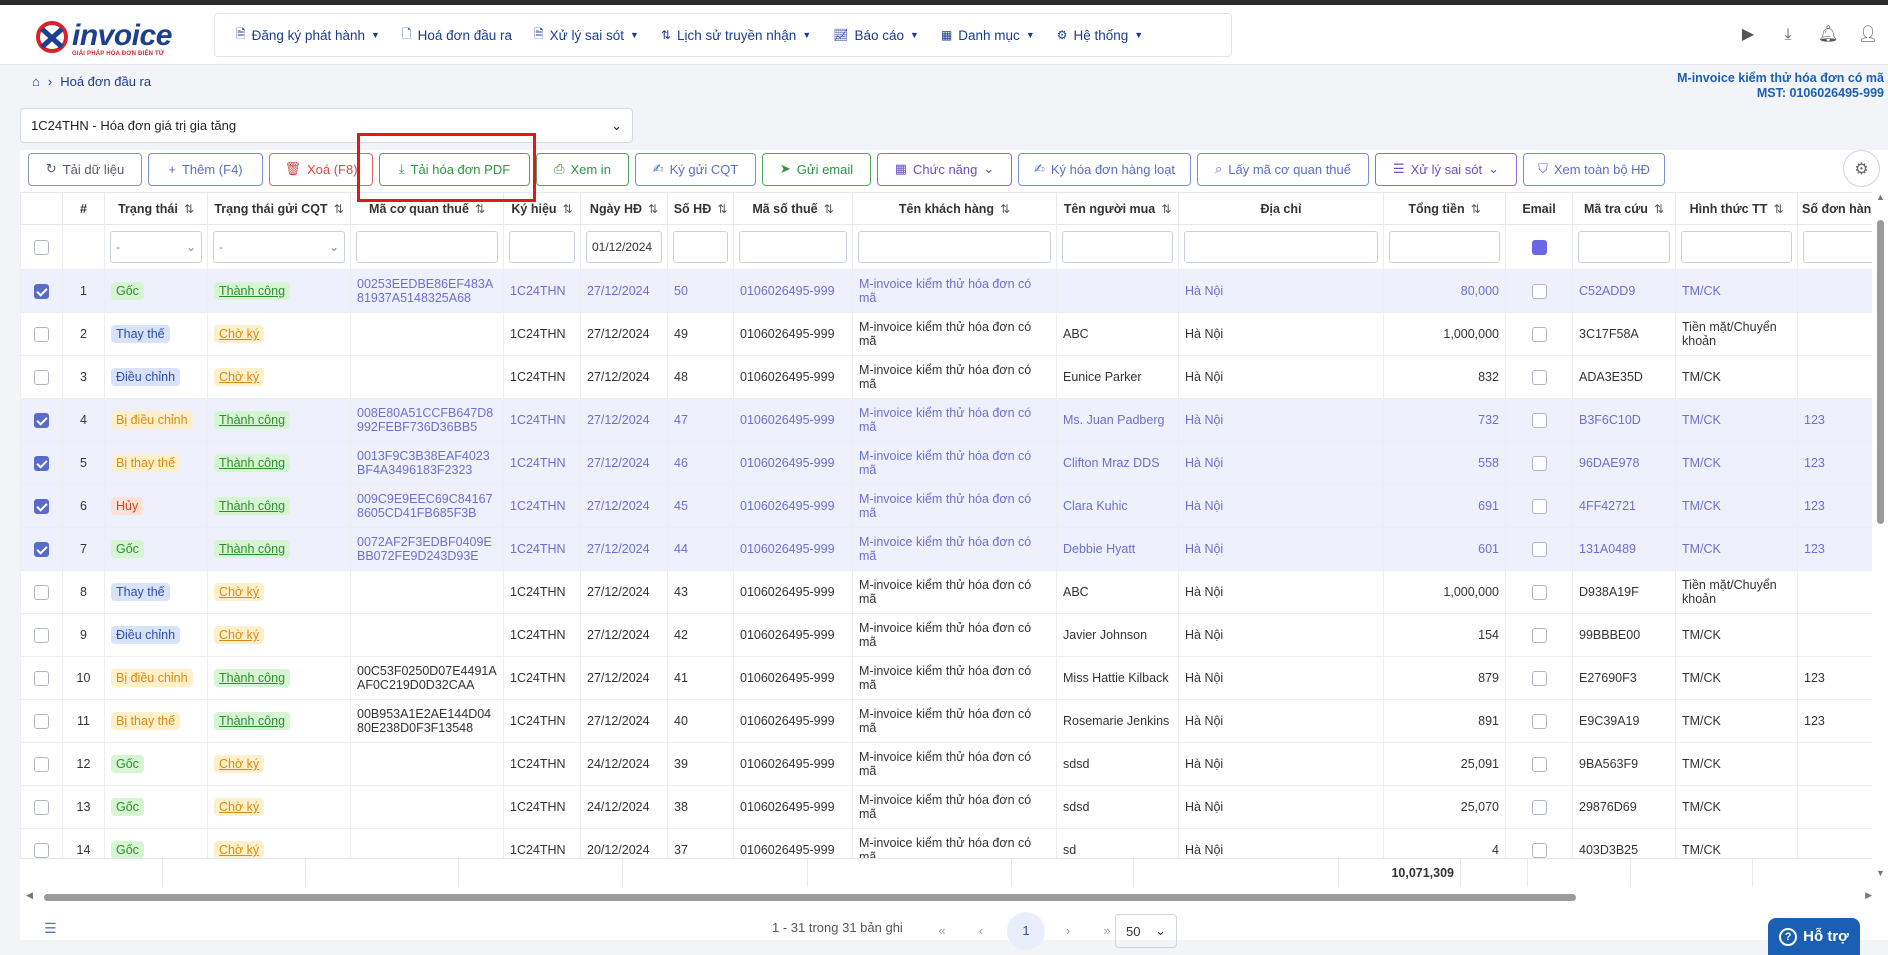  I want to click on horizontal-scroll-thumb, so click(810, 897).